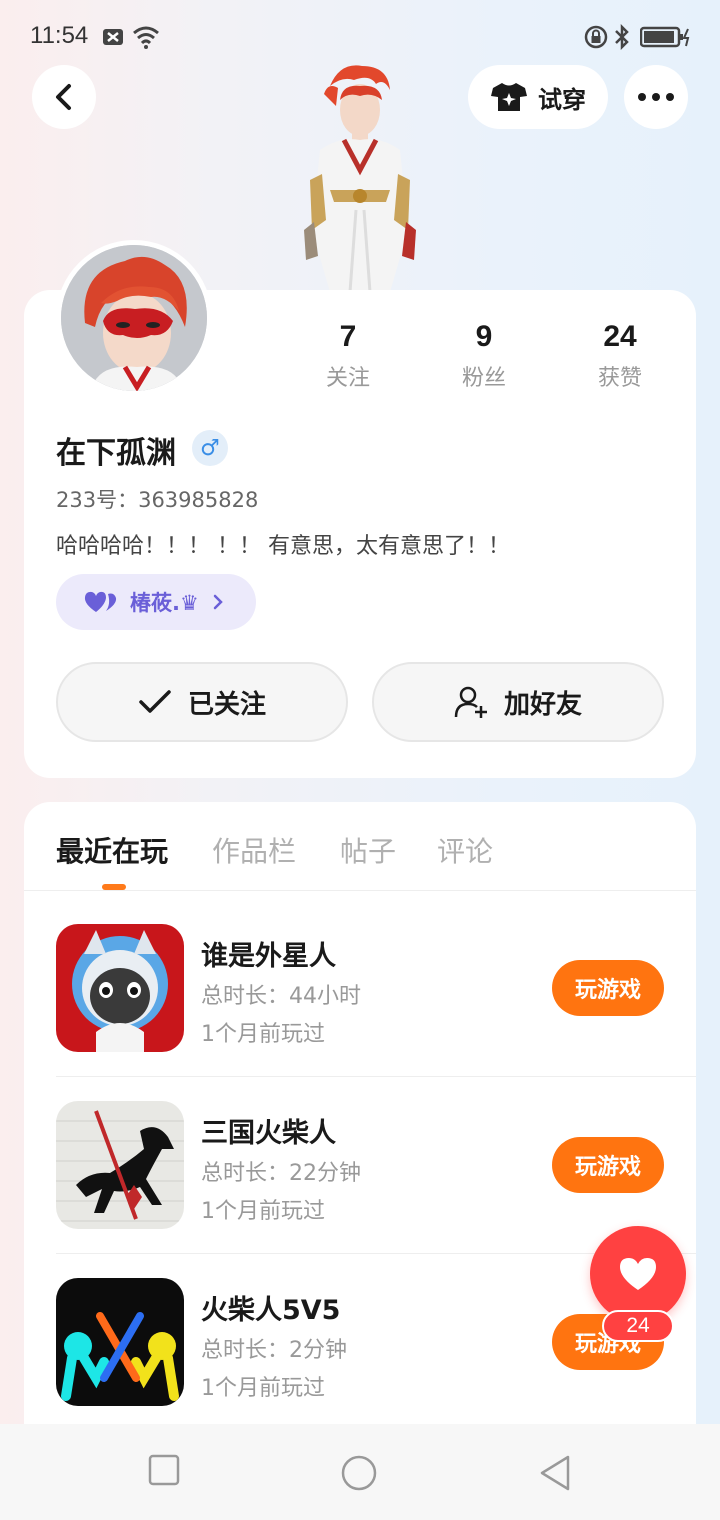 The width and height of the screenshot is (720, 1520). Describe the element at coordinates (116, 453) in the screenshot. I see `username: 在下孤渊` at that location.